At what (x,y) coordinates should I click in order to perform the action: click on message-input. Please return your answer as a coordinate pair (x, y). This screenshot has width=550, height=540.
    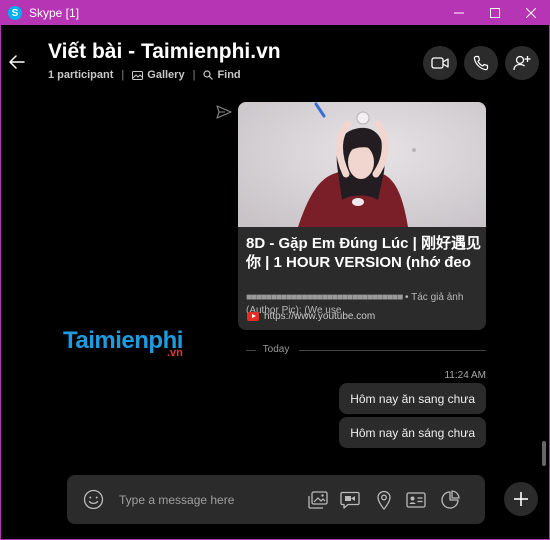
    Looking at the image, I should click on (209, 499).